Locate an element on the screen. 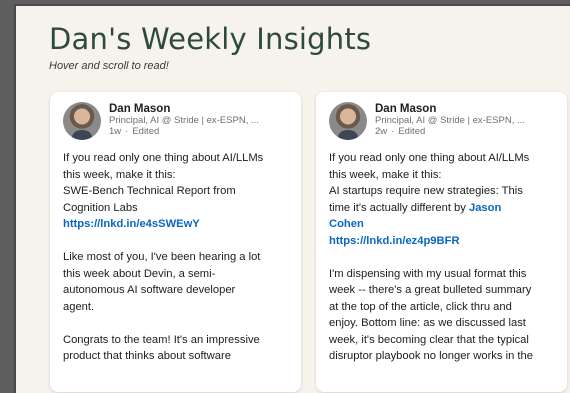  post-text-line: this week about Devin, a semi- is located at coordinates (139, 273).